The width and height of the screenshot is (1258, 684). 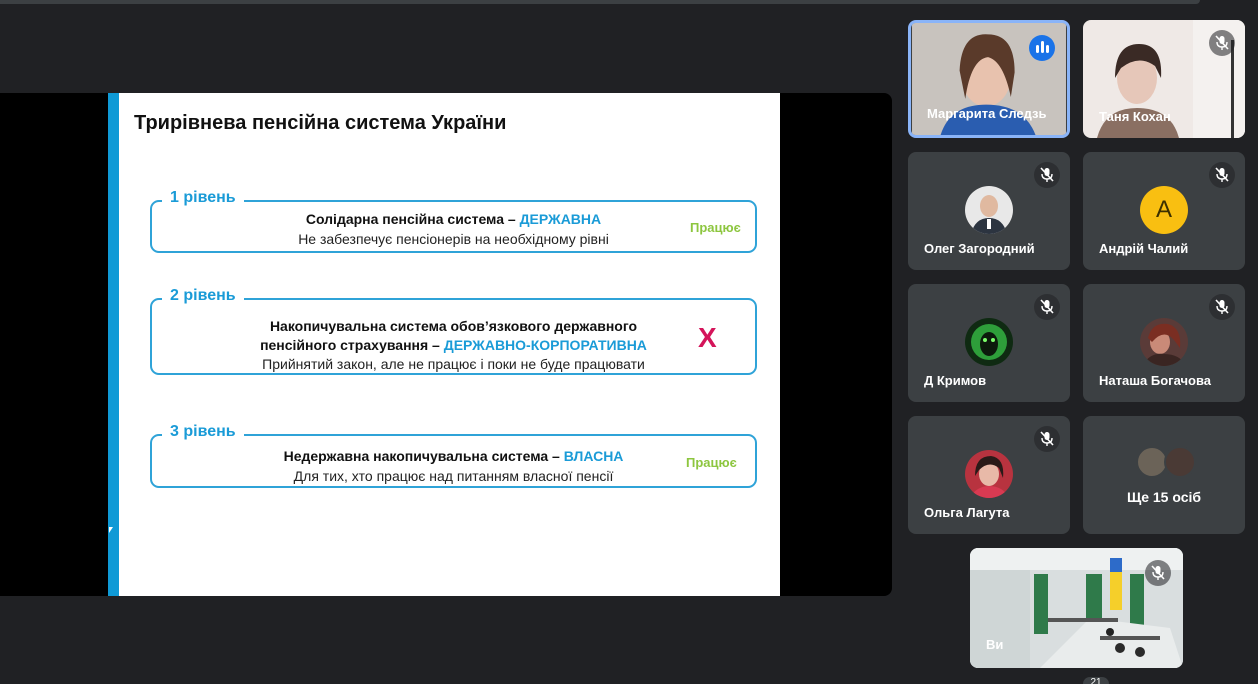 I want to click on participant-tile-andriy: A Андрій Чалий, so click(x=1164, y=211).